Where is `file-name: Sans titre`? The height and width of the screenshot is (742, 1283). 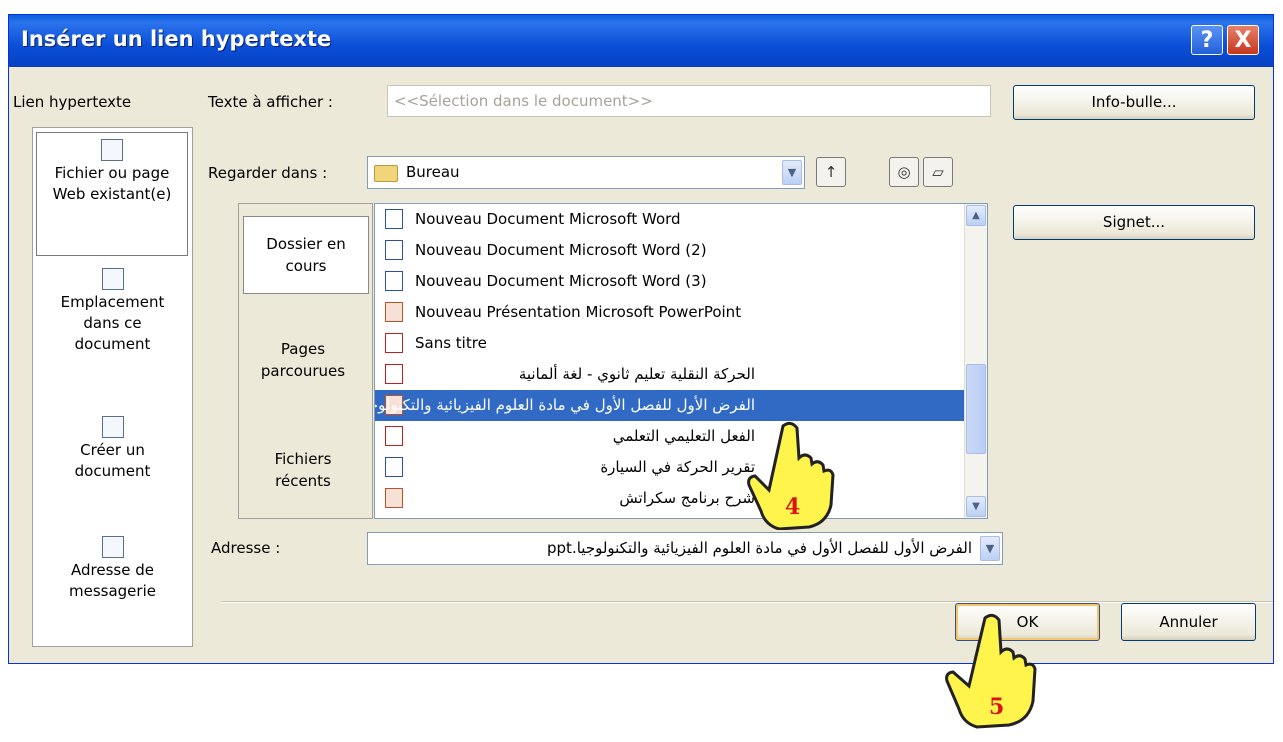 file-name: Sans titre is located at coordinates (451, 343).